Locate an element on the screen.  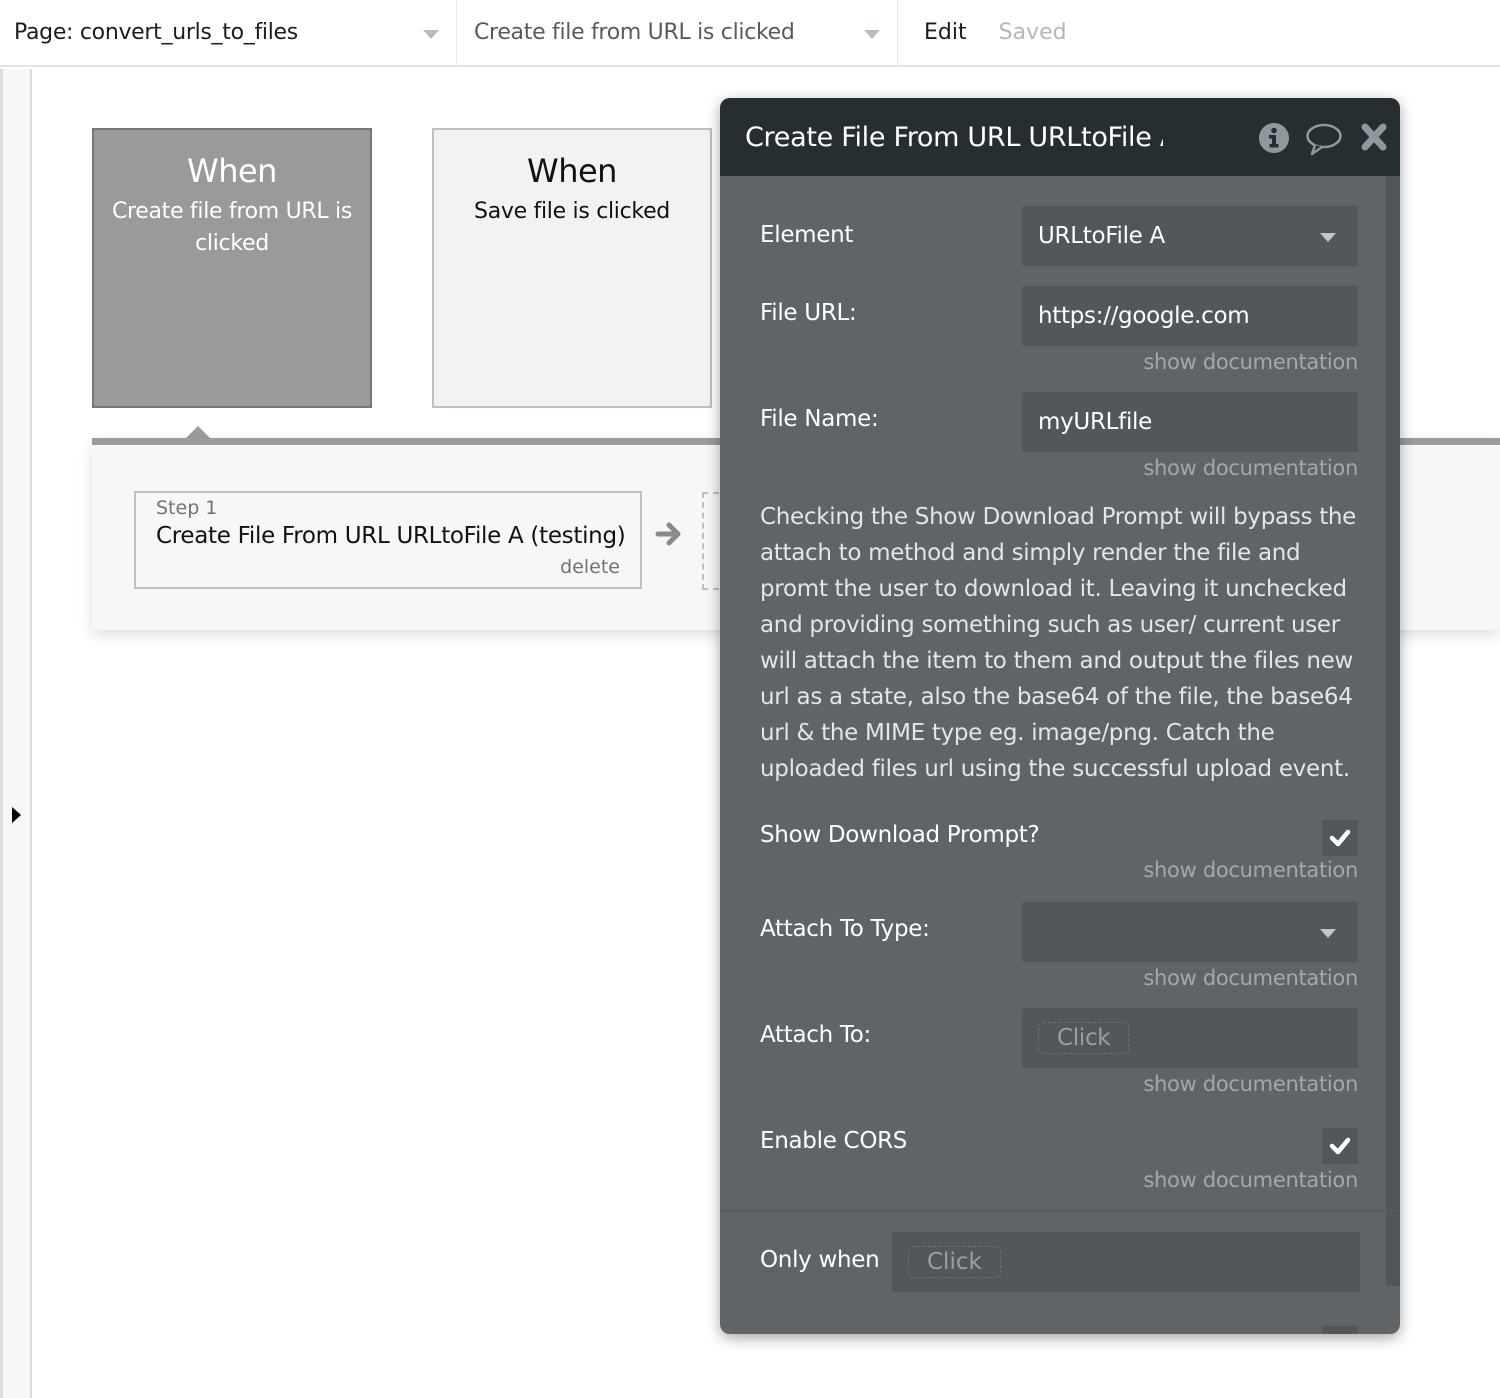
element-label: Element is located at coordinates (807, 235).